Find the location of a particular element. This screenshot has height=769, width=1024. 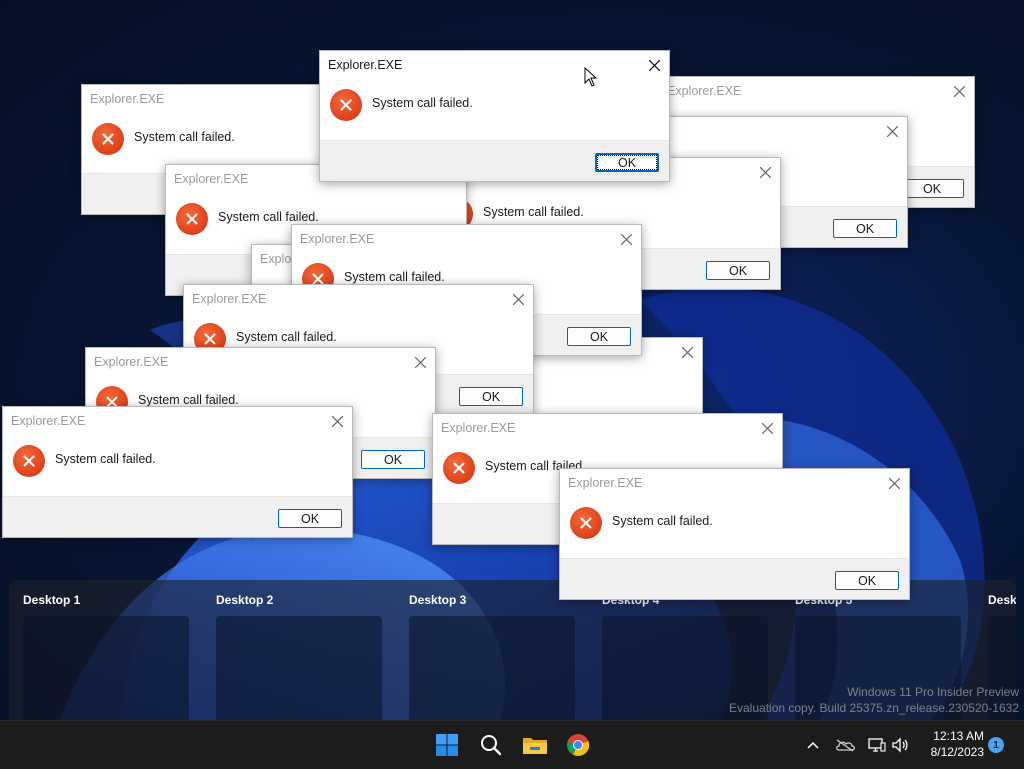

network-icon is located at coordinates (877, 745).